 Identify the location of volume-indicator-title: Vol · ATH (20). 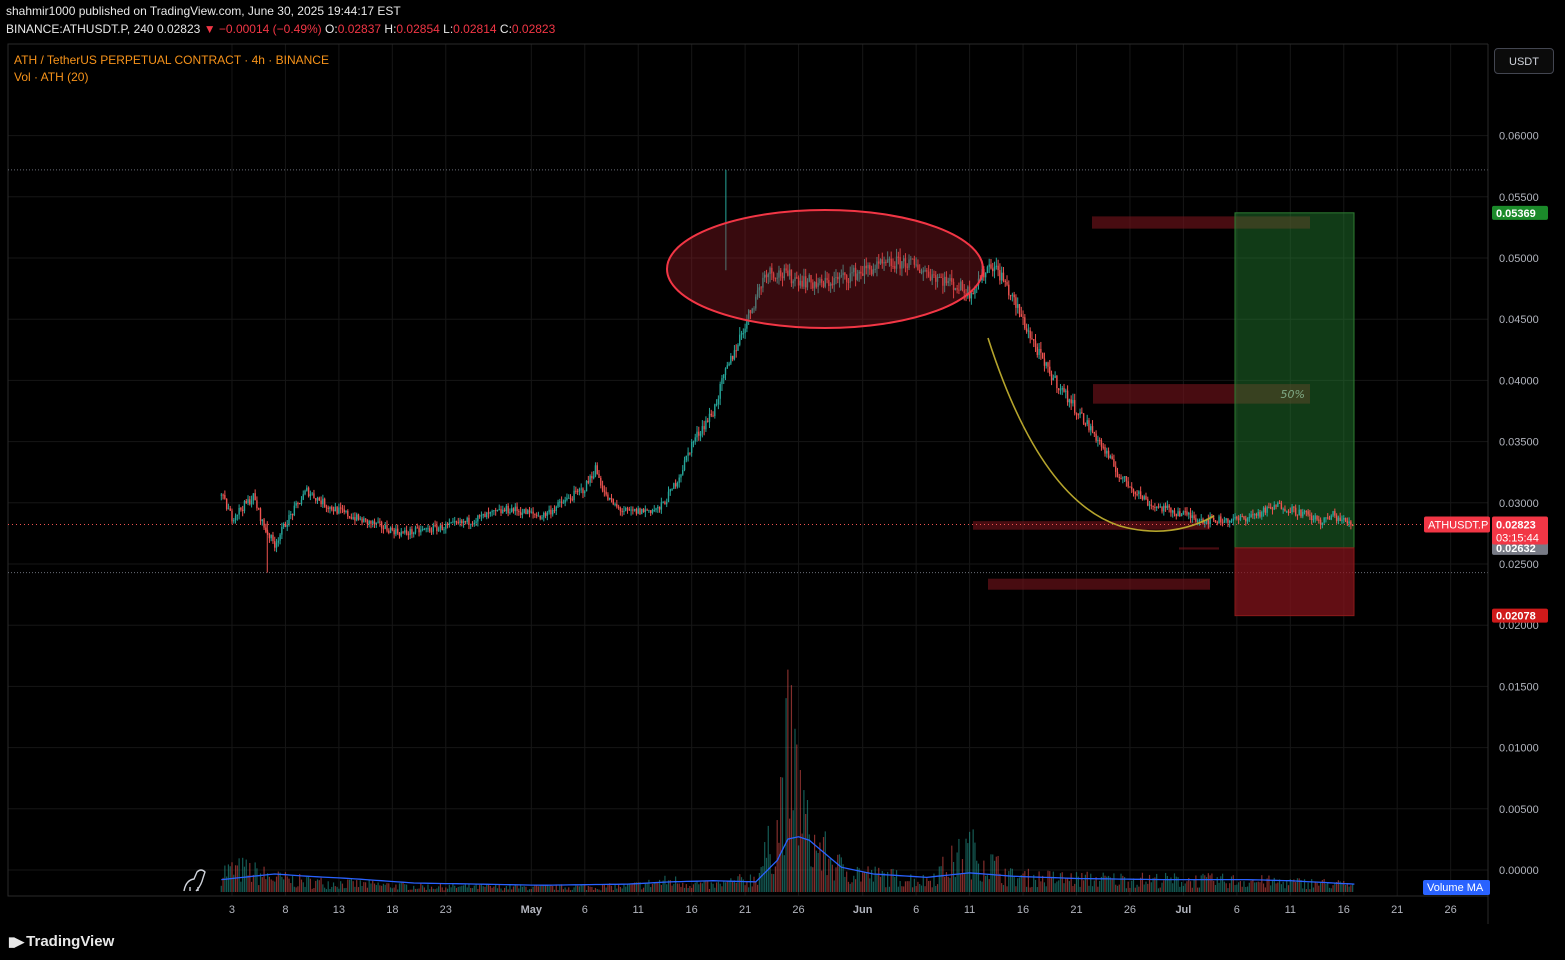
(51, 77).